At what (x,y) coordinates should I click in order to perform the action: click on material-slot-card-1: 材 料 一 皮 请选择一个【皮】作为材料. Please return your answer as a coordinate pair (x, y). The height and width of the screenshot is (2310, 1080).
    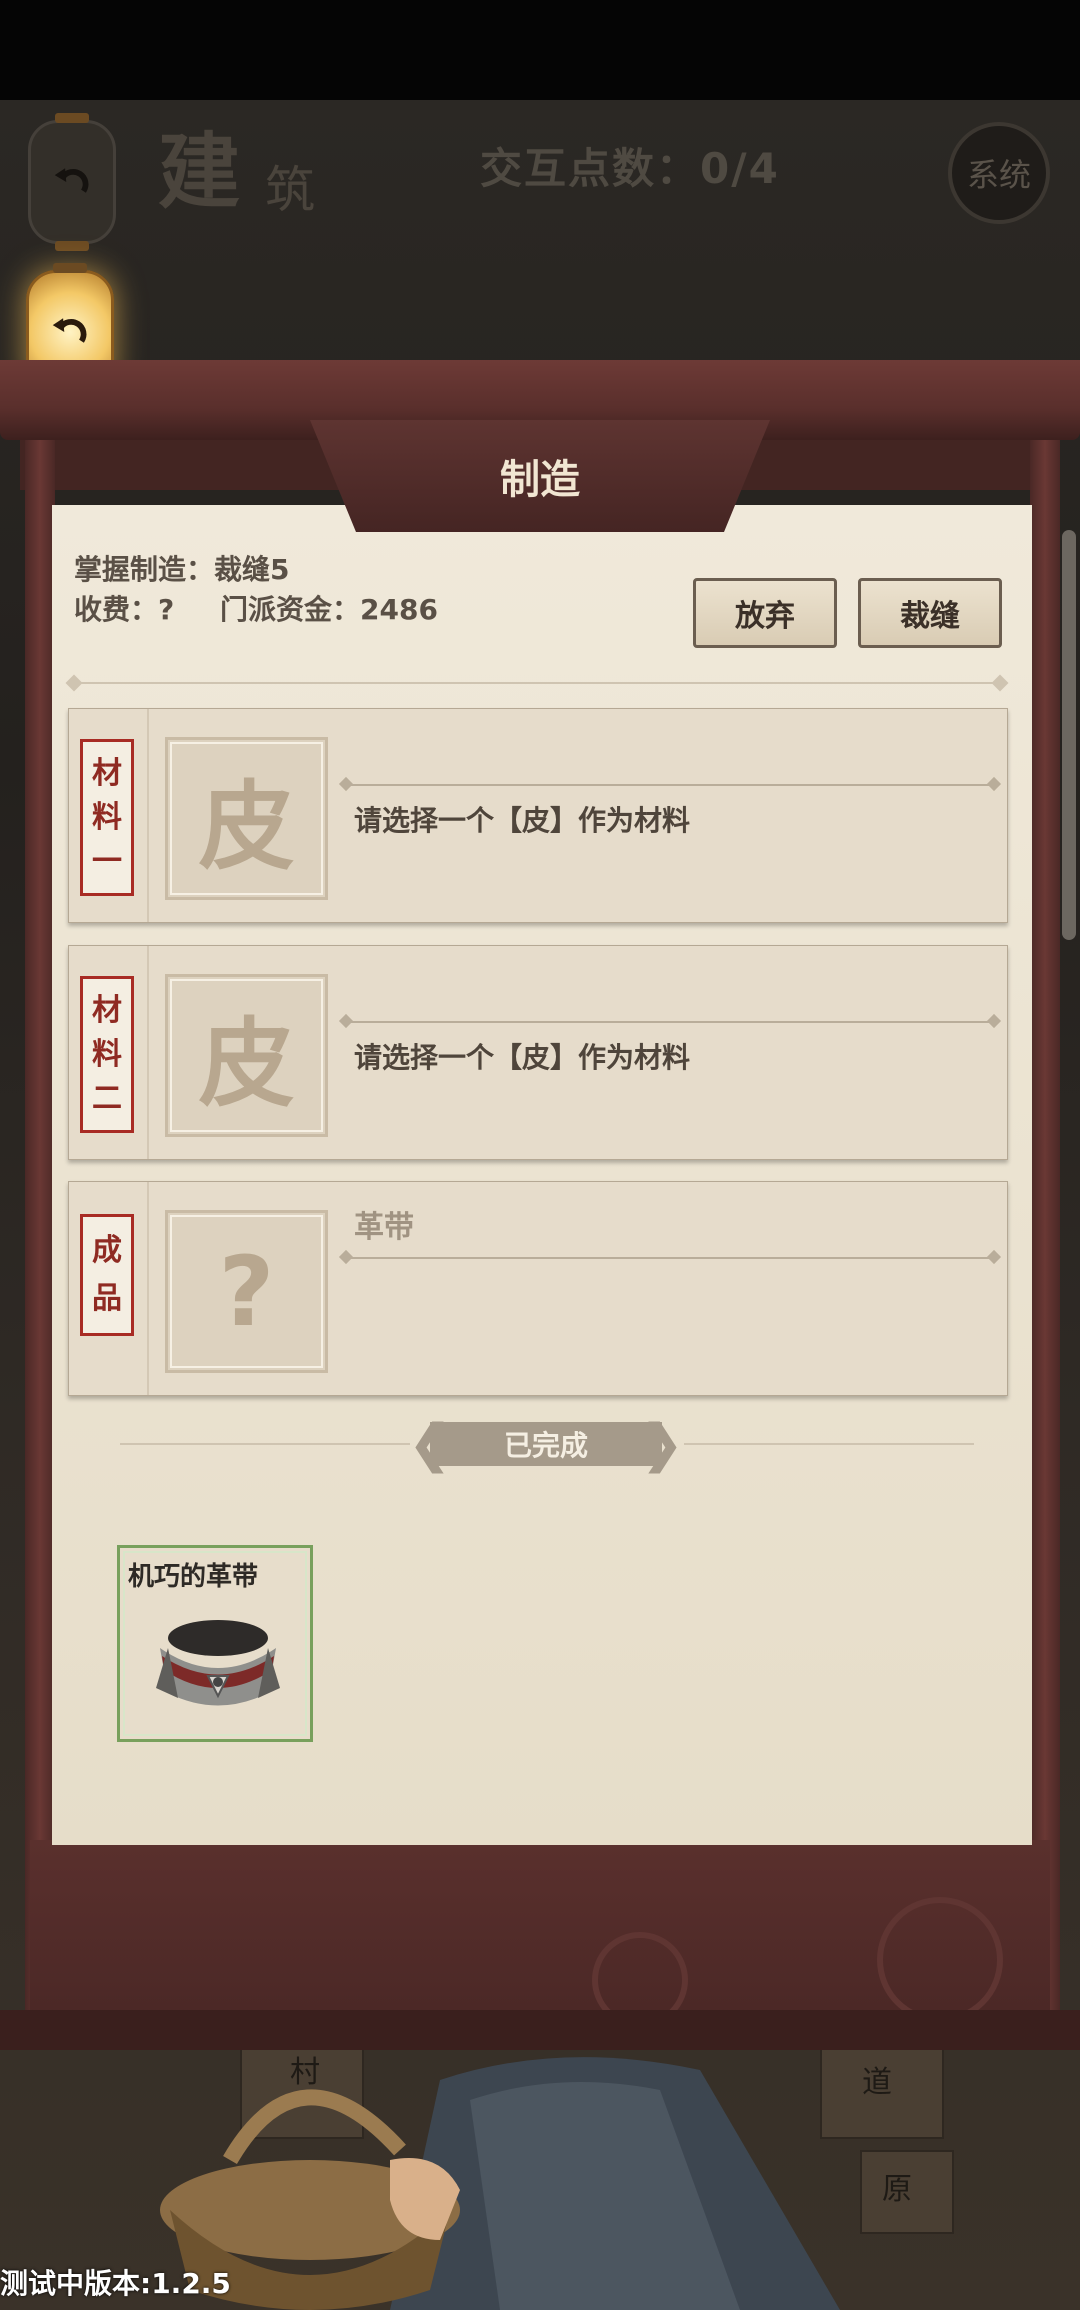
    Looking at the image, I should click on (538, 815).